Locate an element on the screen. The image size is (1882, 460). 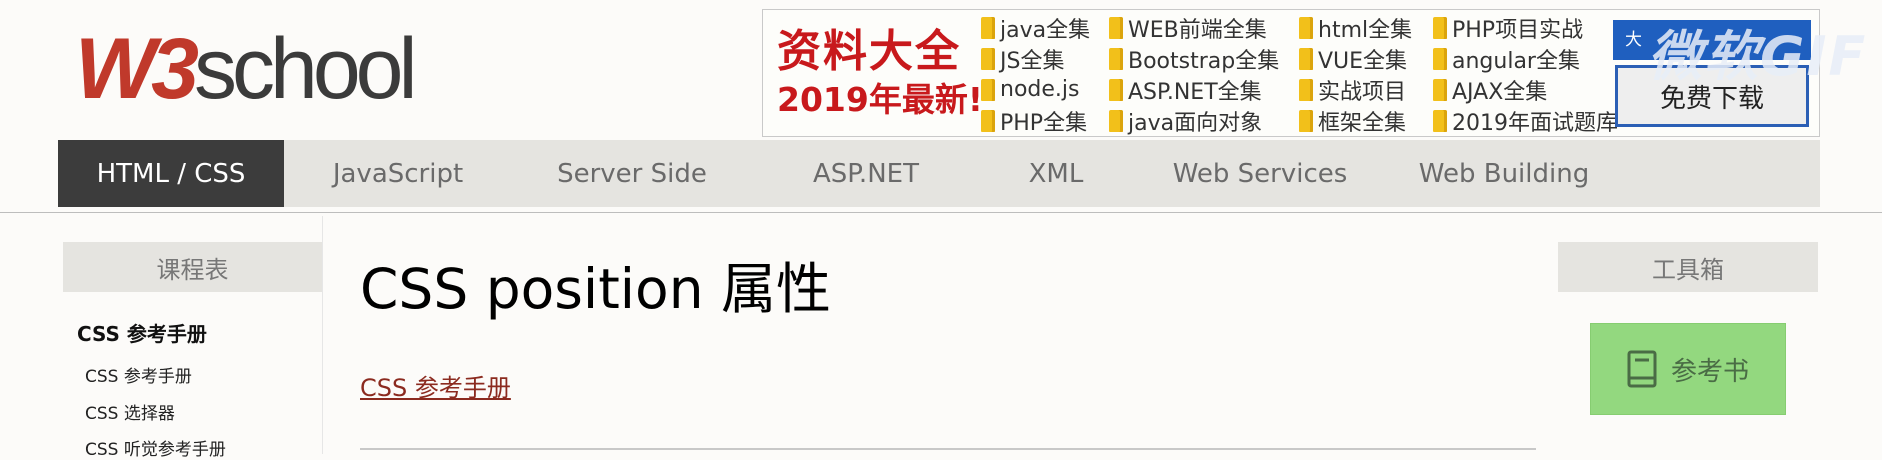
sidebar-divider is located at coordinates (322, 335).